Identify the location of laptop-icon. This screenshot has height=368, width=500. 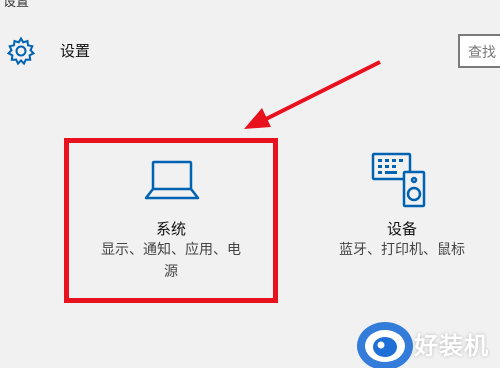
(172, 180).